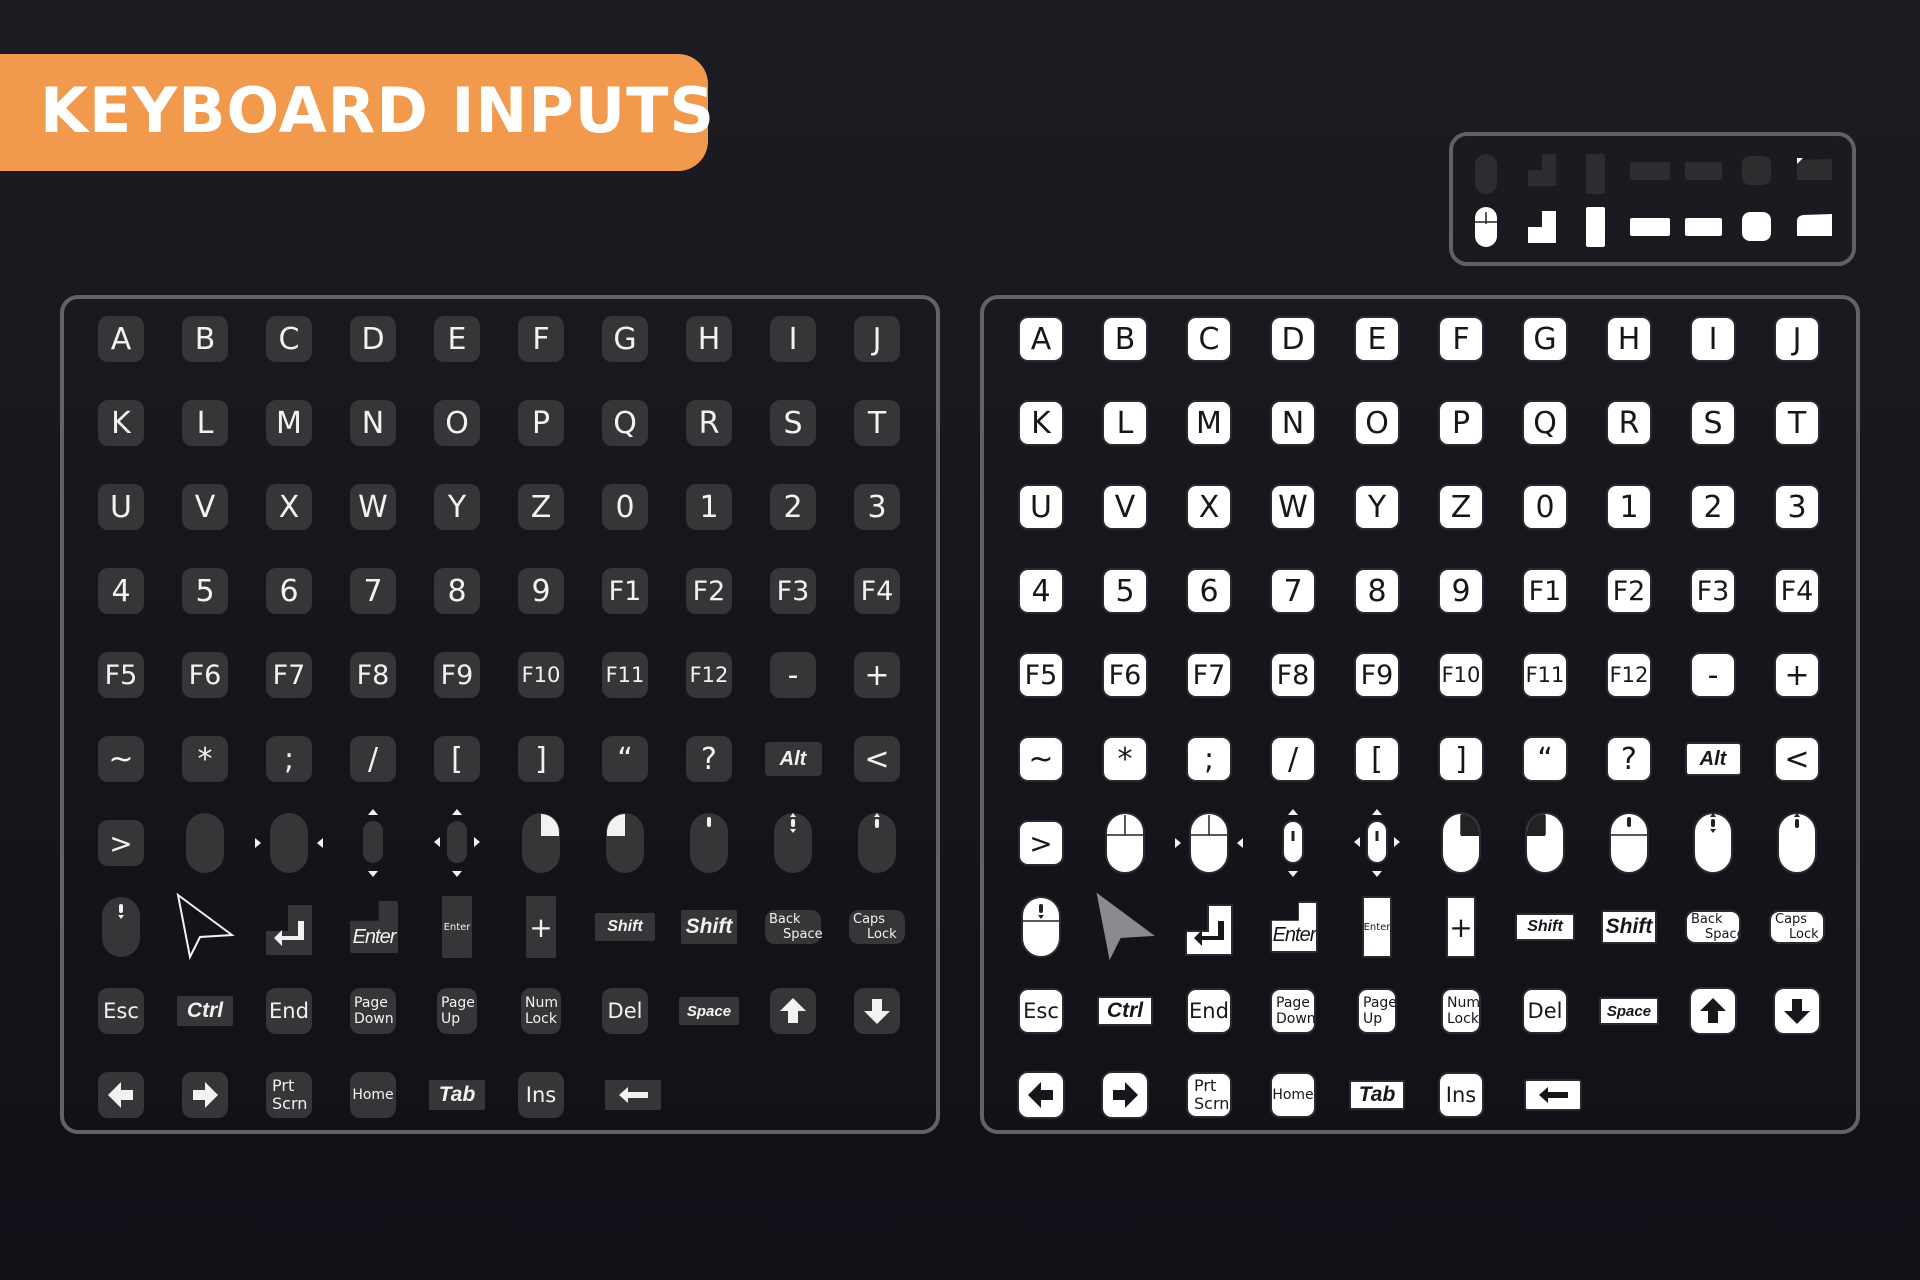  Describe the element at coordinates (709, 759) in the screenshot. I see `dark-key-6-8: ?` at that location.